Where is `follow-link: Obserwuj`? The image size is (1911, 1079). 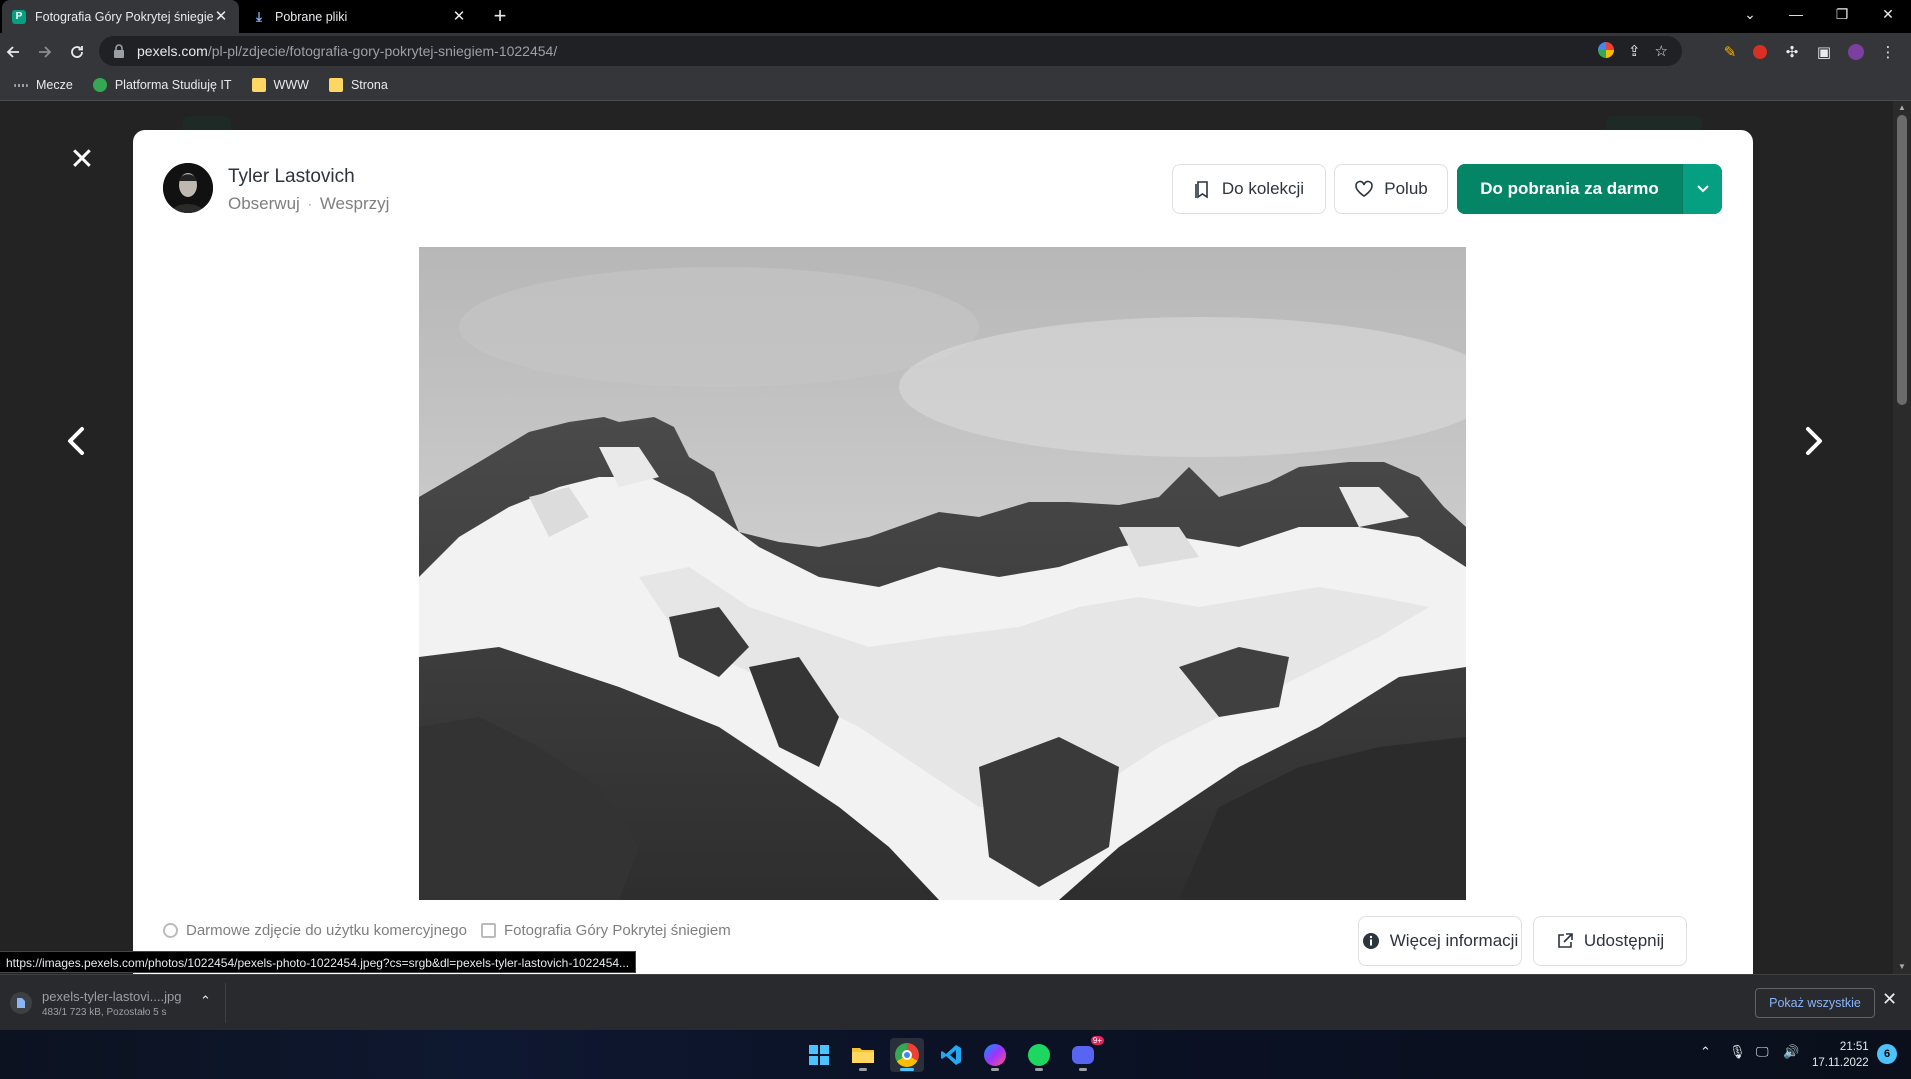
follow-link: Obserwuj is located at coordinates (264, 204).